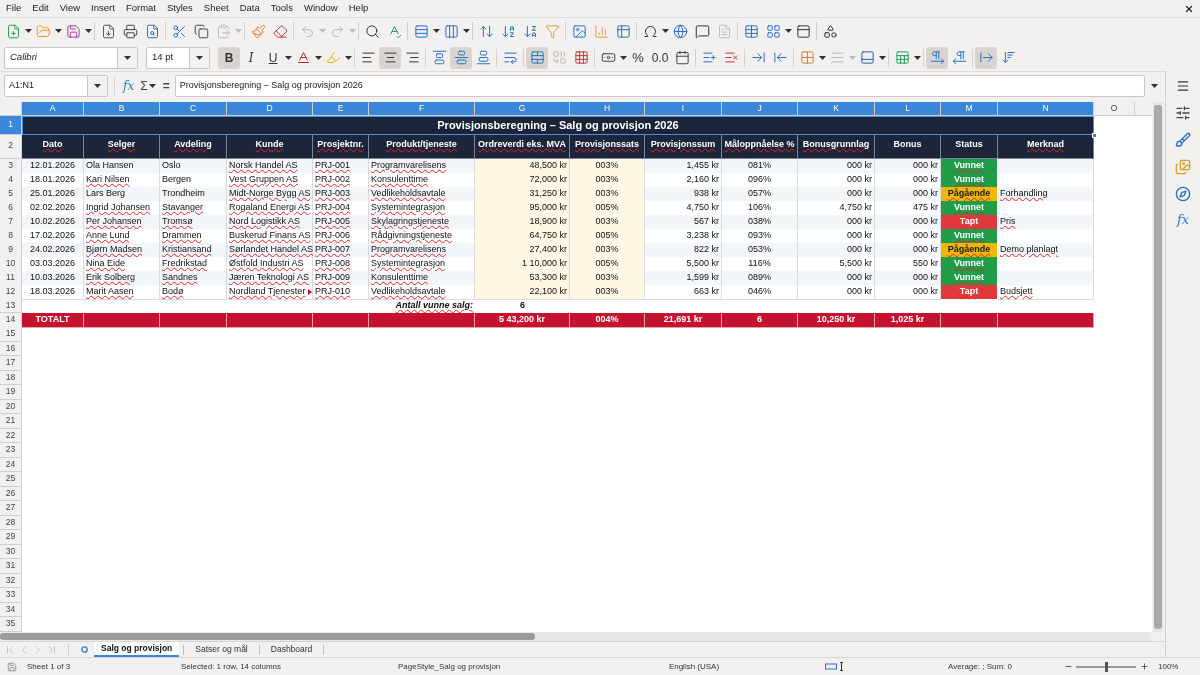 The image size is (1200, 675). Describe the element at coordinates (638, 57) in the screenshot. I see `percent-button: %` at that location.